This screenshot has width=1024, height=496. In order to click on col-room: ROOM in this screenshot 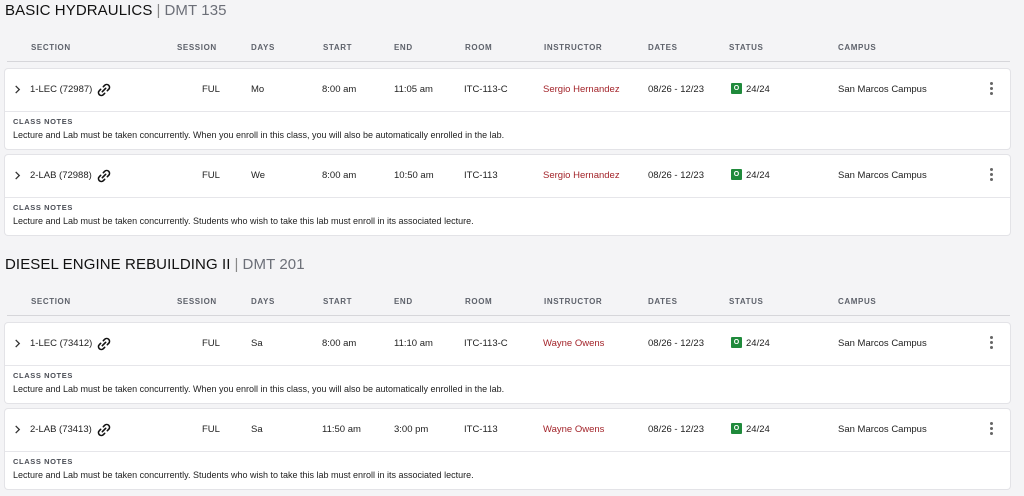, I will do `click(479, 301)`.